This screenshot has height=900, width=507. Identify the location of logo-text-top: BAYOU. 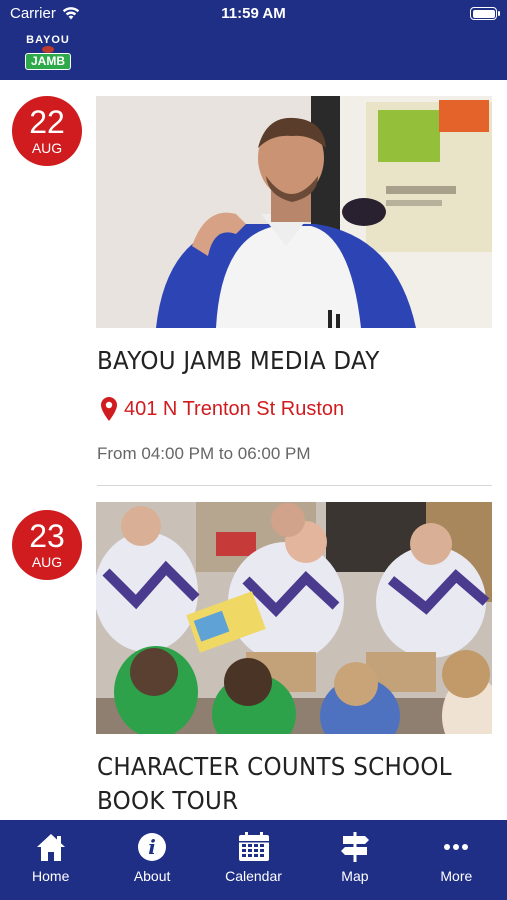
(48, 40).